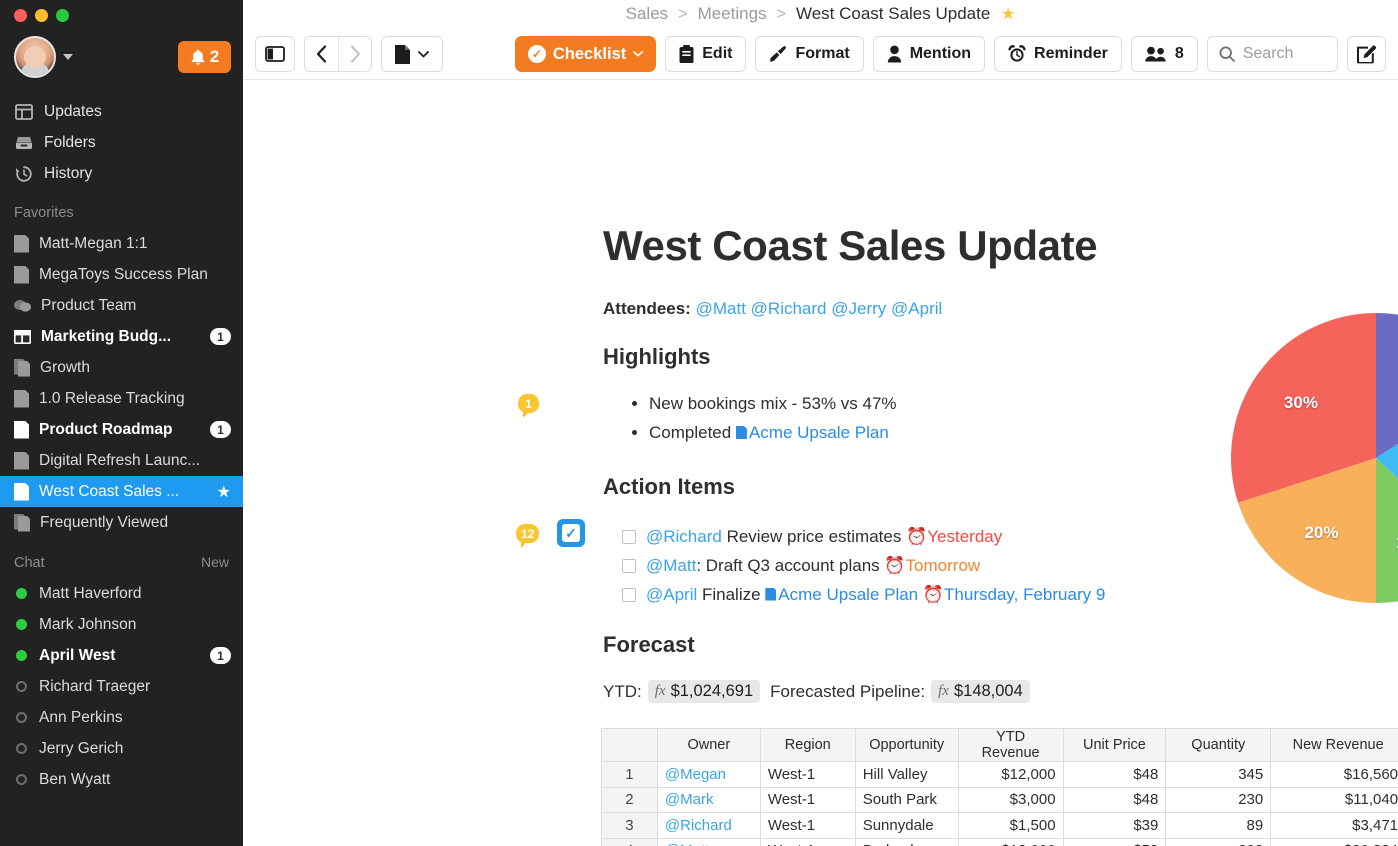 This screenshot has height=846, width=1398. I want to click on cell-quantity: 392, so click(1218, 841).